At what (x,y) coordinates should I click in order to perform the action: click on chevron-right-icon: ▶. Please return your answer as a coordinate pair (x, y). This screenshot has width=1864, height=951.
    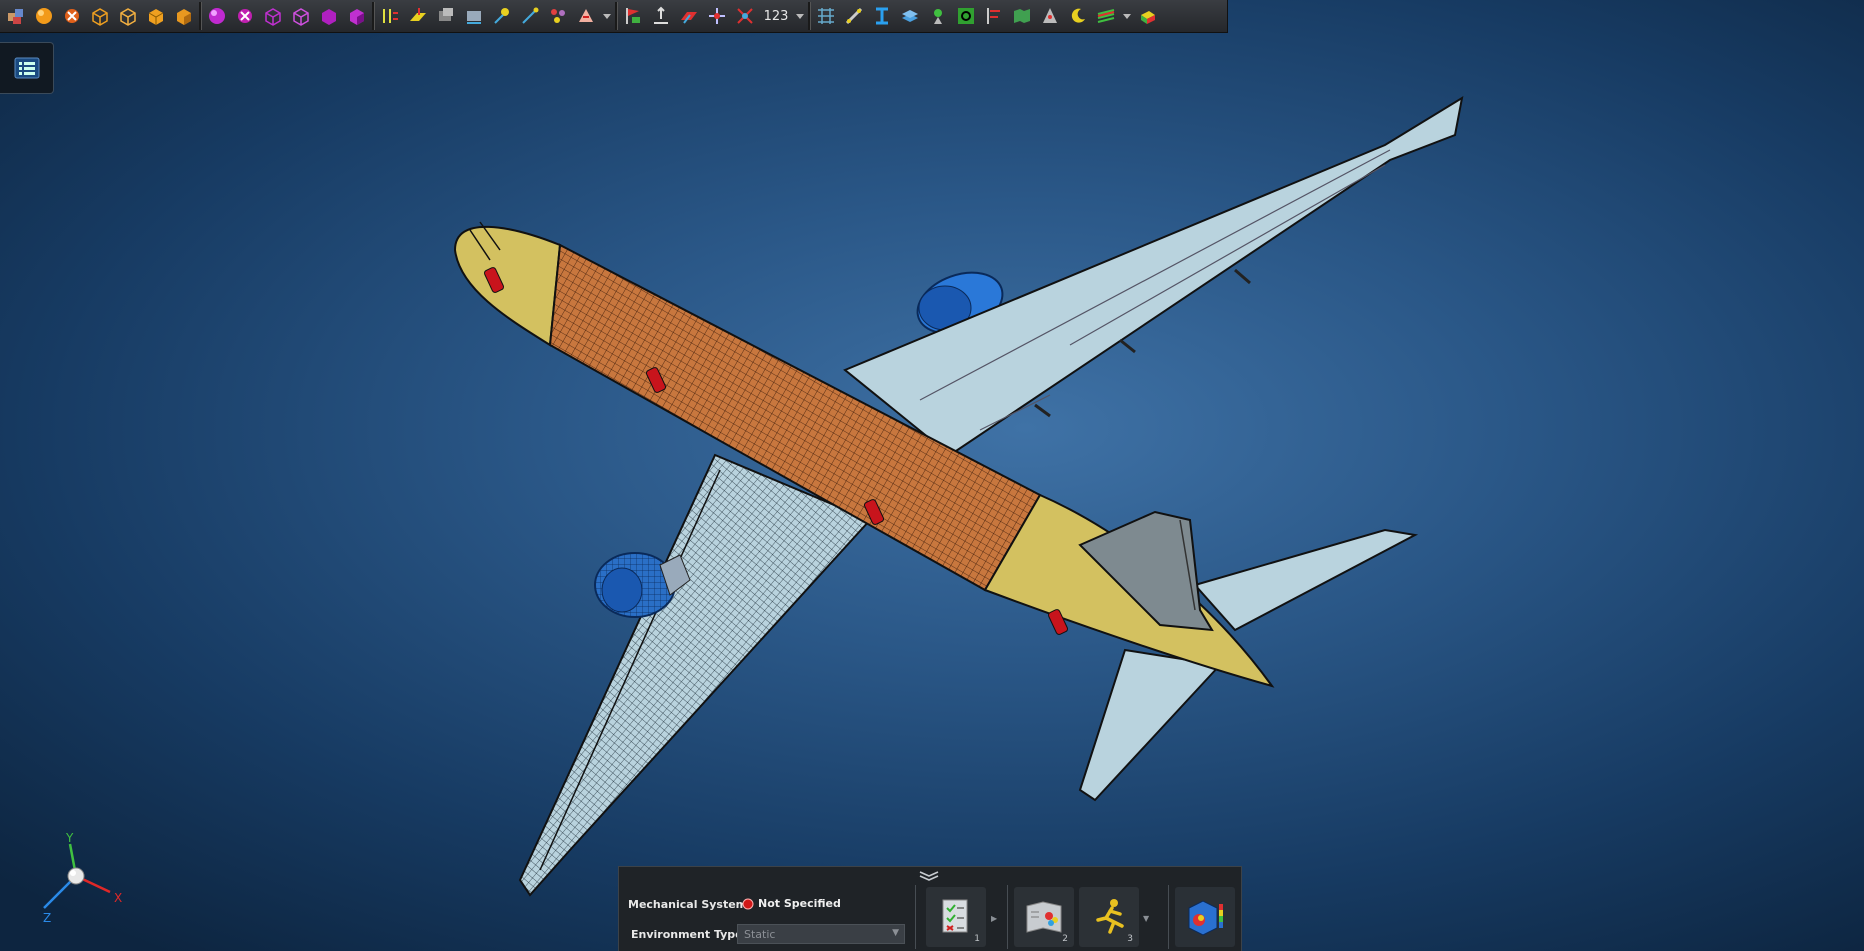
    Looking at the image, I should click on (994, 918).